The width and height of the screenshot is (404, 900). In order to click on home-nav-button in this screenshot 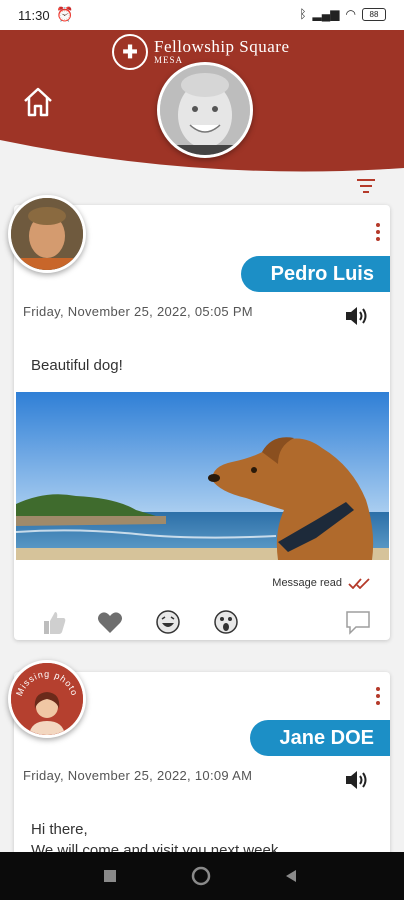, I will do `click(201, 878)`.